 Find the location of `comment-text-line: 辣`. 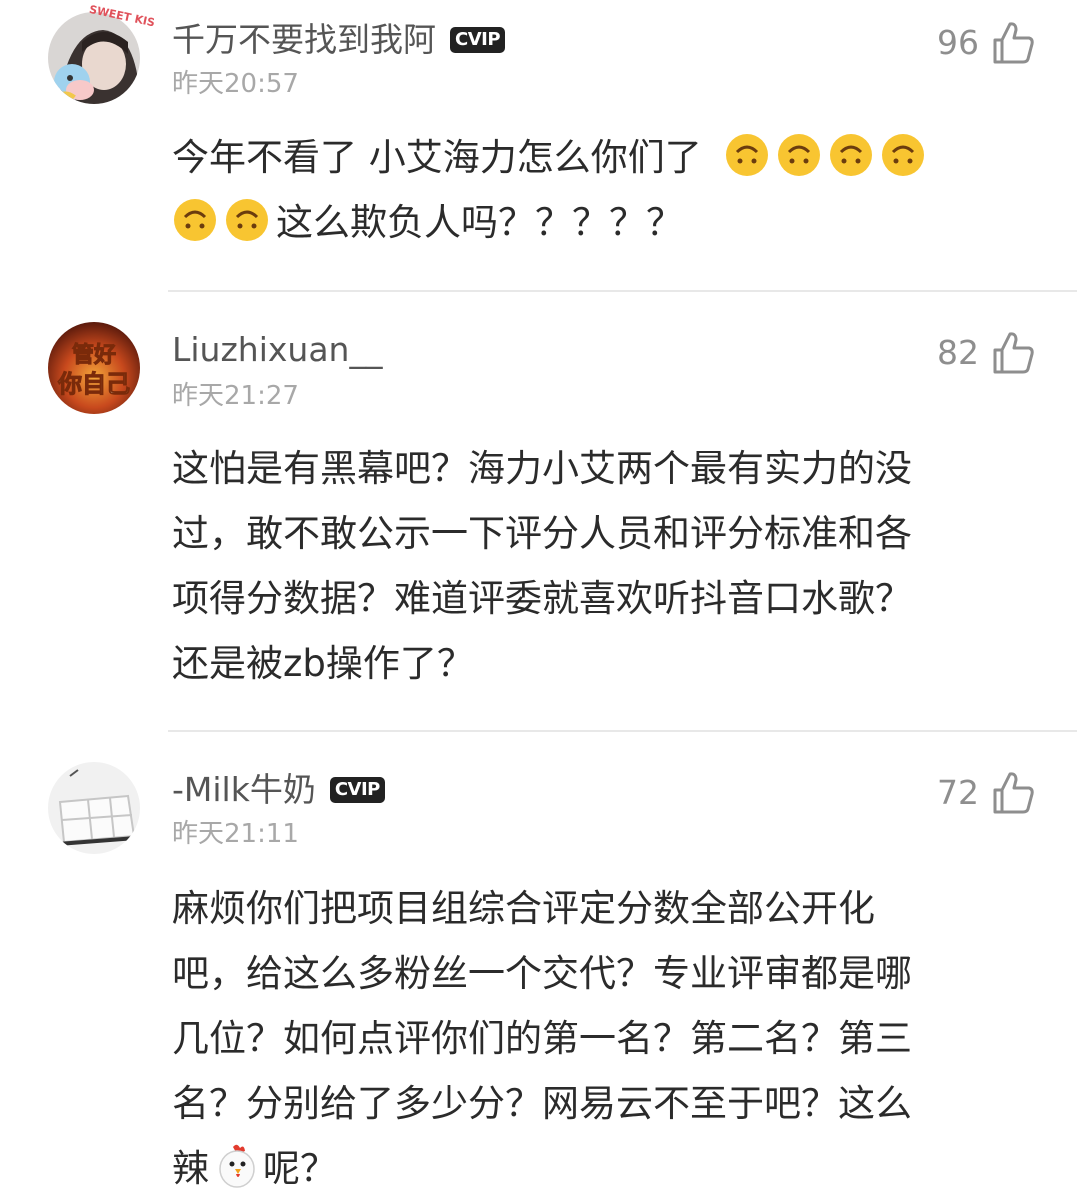

comment-text-line: 辣 is located at coordinates (190, 1168).